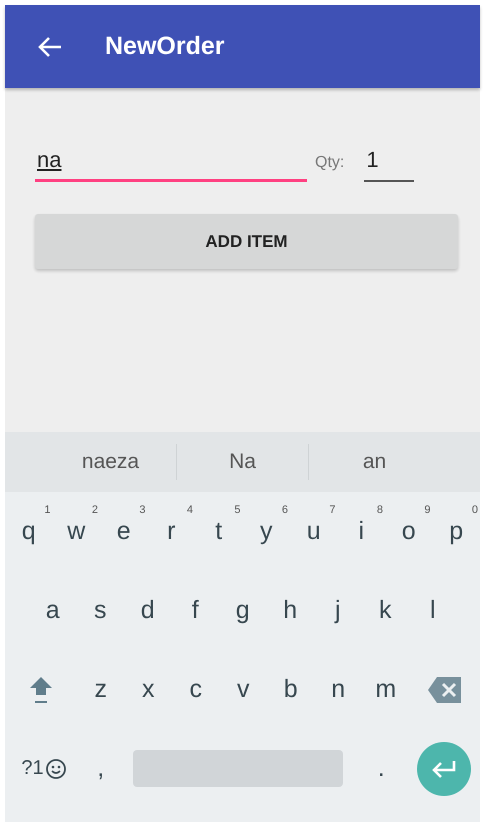 This screenshot has width=483, height=825. Describe the element at coordinates (195, 610) in the screenshot. I see `key: f` at that location.